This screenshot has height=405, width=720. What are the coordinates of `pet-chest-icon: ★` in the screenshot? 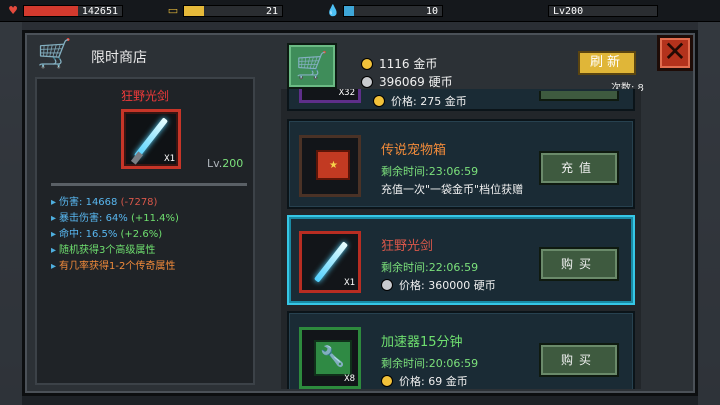 It's located at (330, 166).